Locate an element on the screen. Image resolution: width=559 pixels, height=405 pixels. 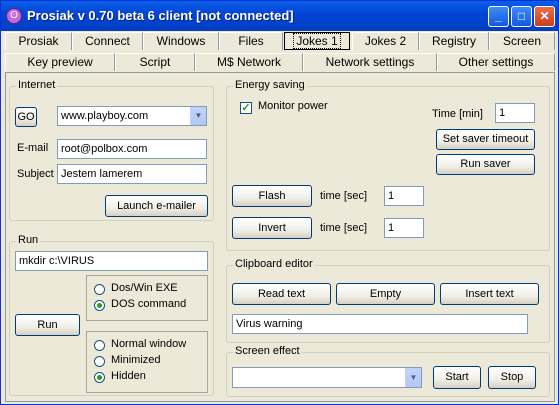
close-button: ✕ is located at coordinates (544, 16).